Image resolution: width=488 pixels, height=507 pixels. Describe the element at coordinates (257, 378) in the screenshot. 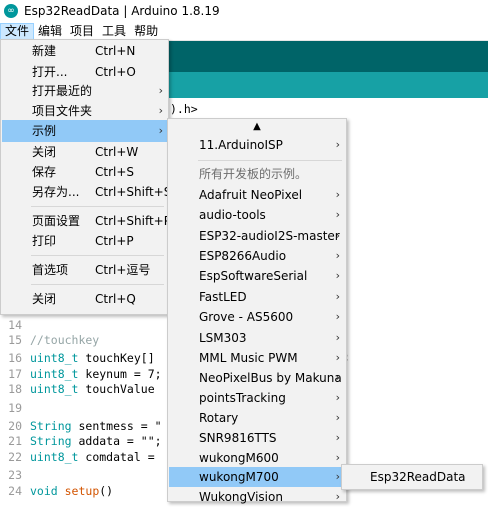

I see `submenu-item: NeoPixelBus by Makuna ›` at that location.